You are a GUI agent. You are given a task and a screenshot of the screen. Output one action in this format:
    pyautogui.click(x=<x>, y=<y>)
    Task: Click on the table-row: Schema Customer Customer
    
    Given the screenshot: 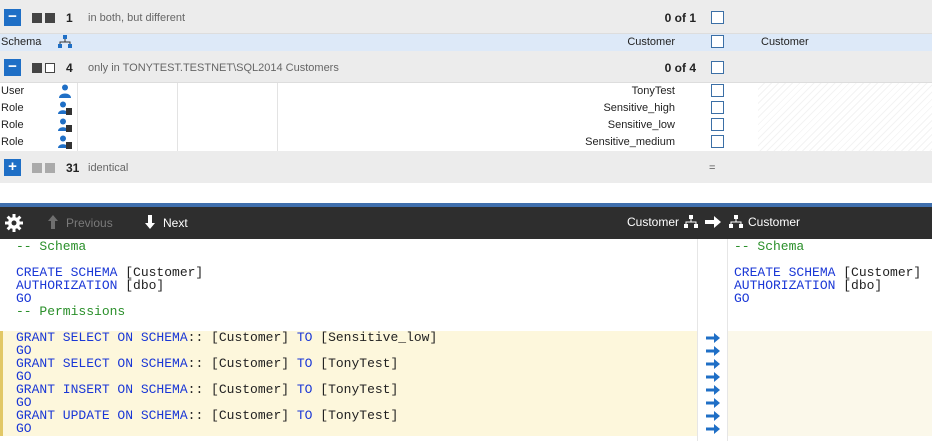 What is the action you would take?
    pyautogui.click(x=466, y=42)
    